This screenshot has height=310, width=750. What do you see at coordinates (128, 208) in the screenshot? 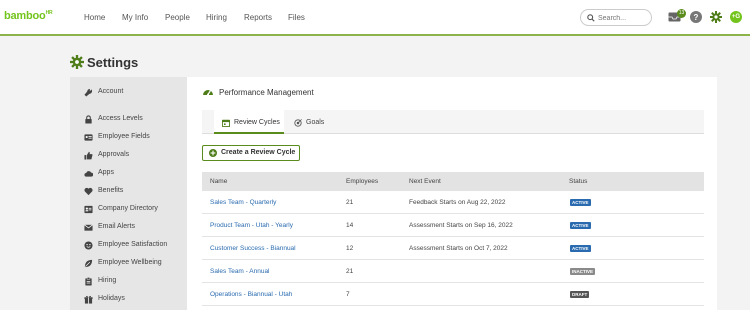
I see `sidebar-item-label: Company Directory` at bounding box center [128, 208].